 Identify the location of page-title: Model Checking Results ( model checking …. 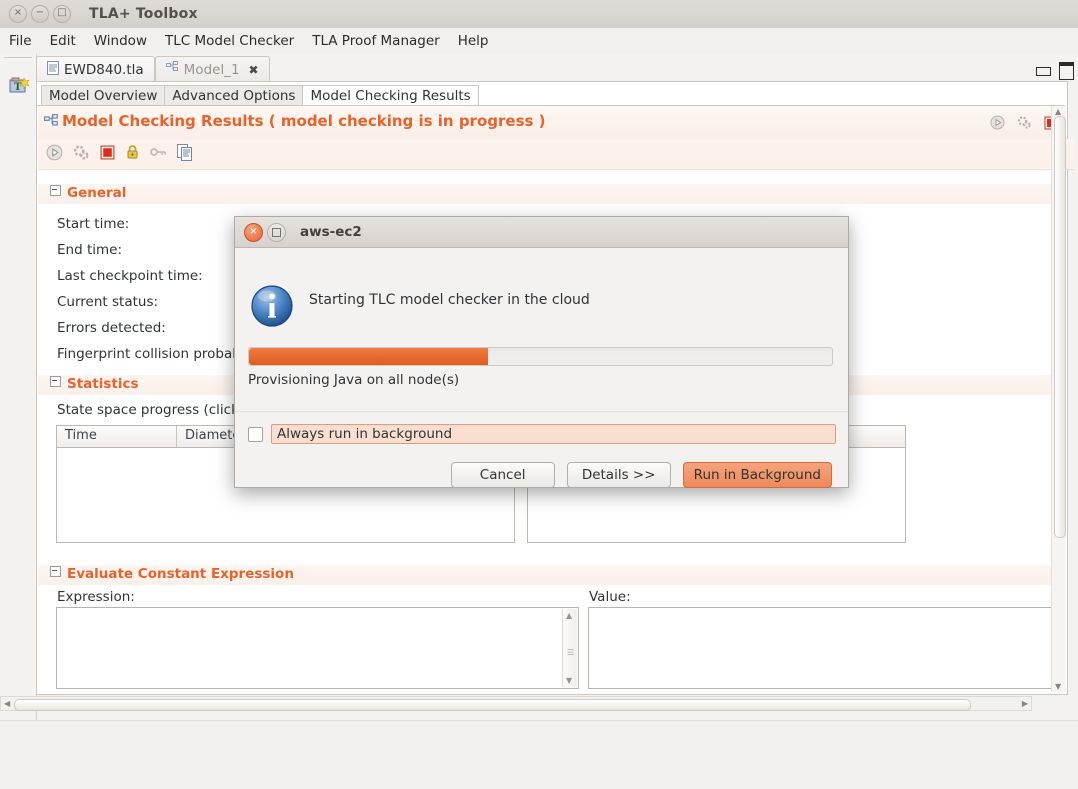
(304, 121).